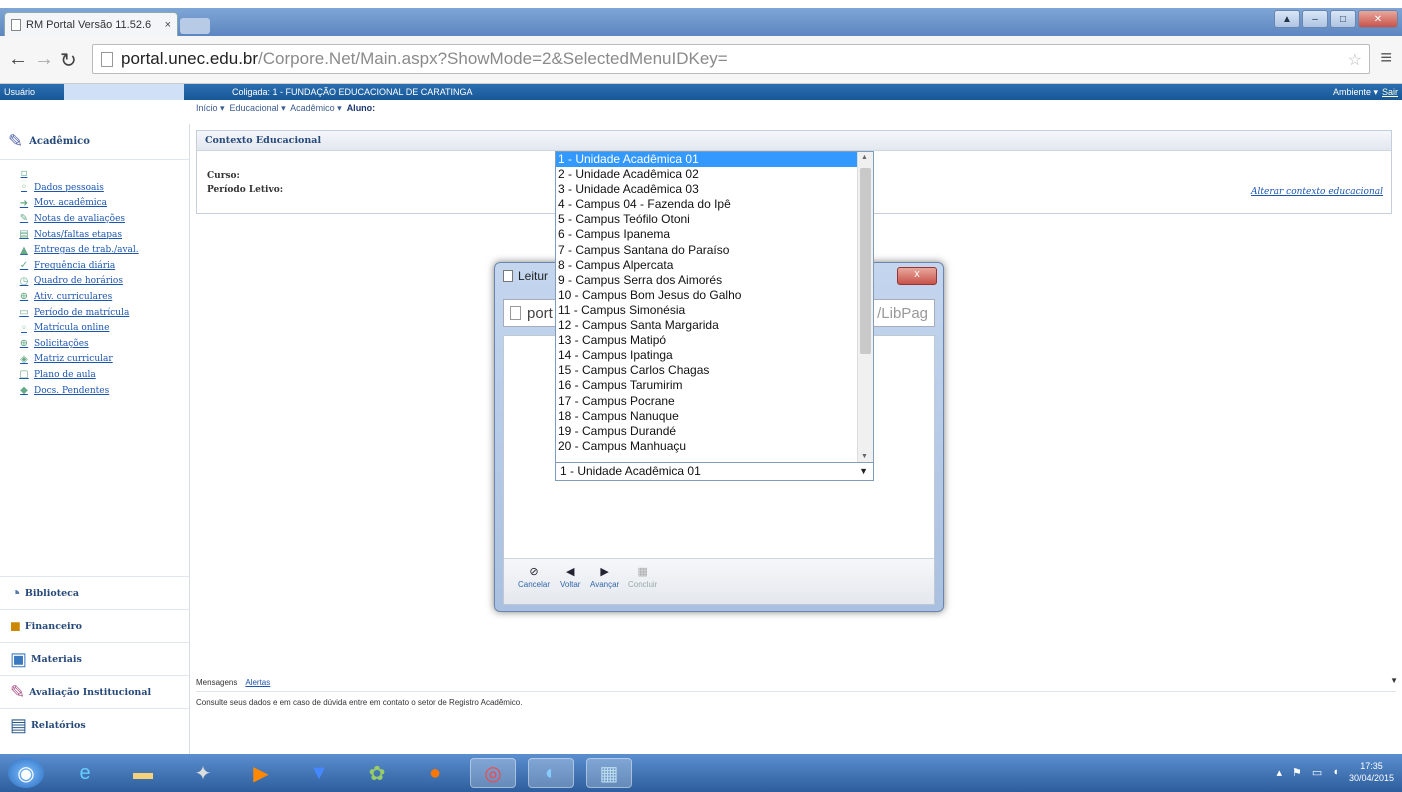 The image size is (1402, 792). What do you see at coordinates (707, 219) in the screenshot?
I see `dropdown-option: 5 - Campus Teófilo Otoni` at bounding box center [707, 219].